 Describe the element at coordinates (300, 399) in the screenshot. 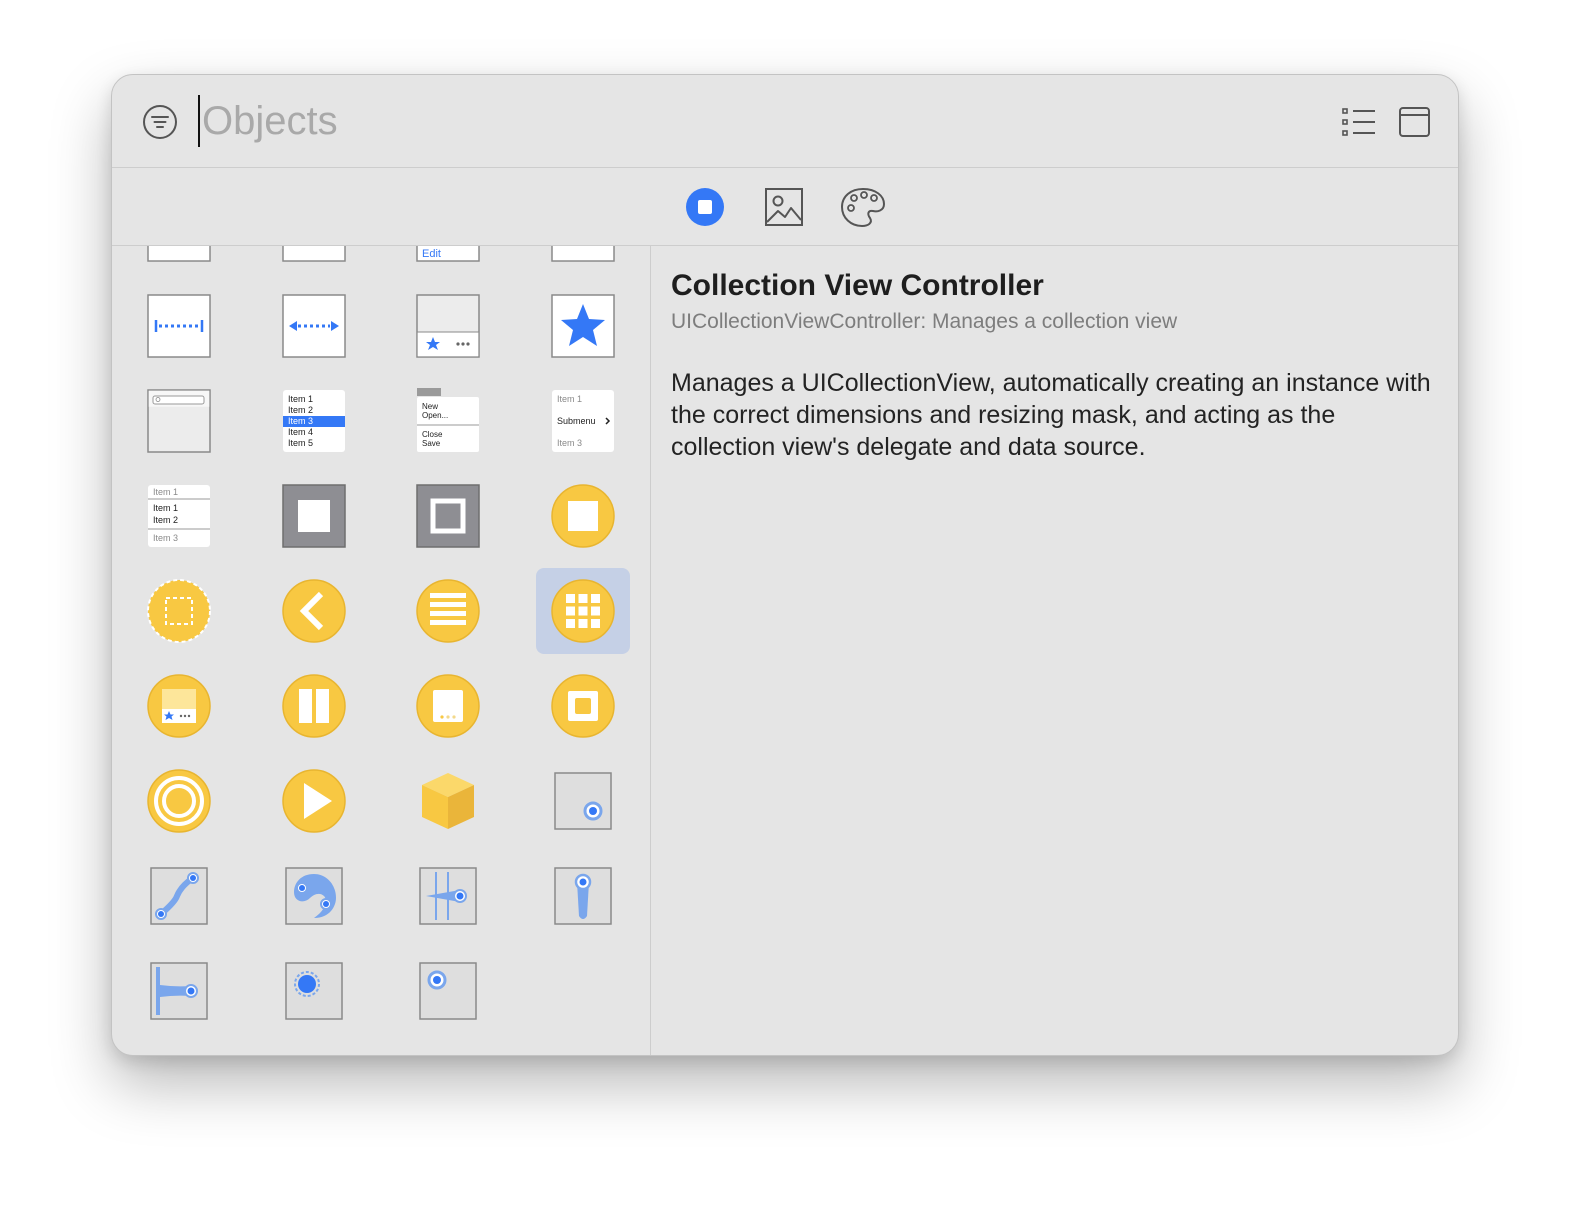

I see `table-item-1: Item 1` at that location.